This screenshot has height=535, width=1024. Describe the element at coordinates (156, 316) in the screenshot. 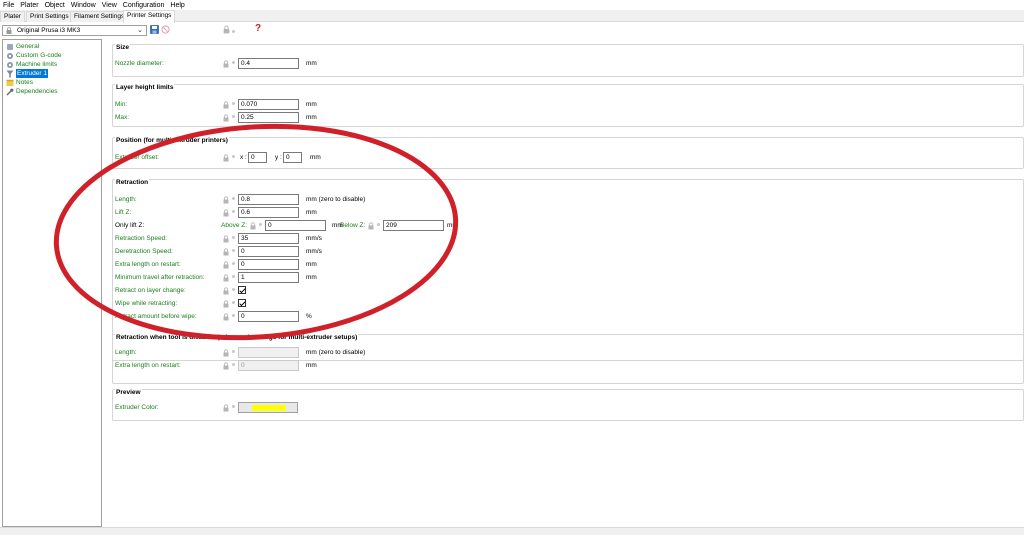

I see `retract-before-wipe-label: Retract amount before wipe:` at that location.